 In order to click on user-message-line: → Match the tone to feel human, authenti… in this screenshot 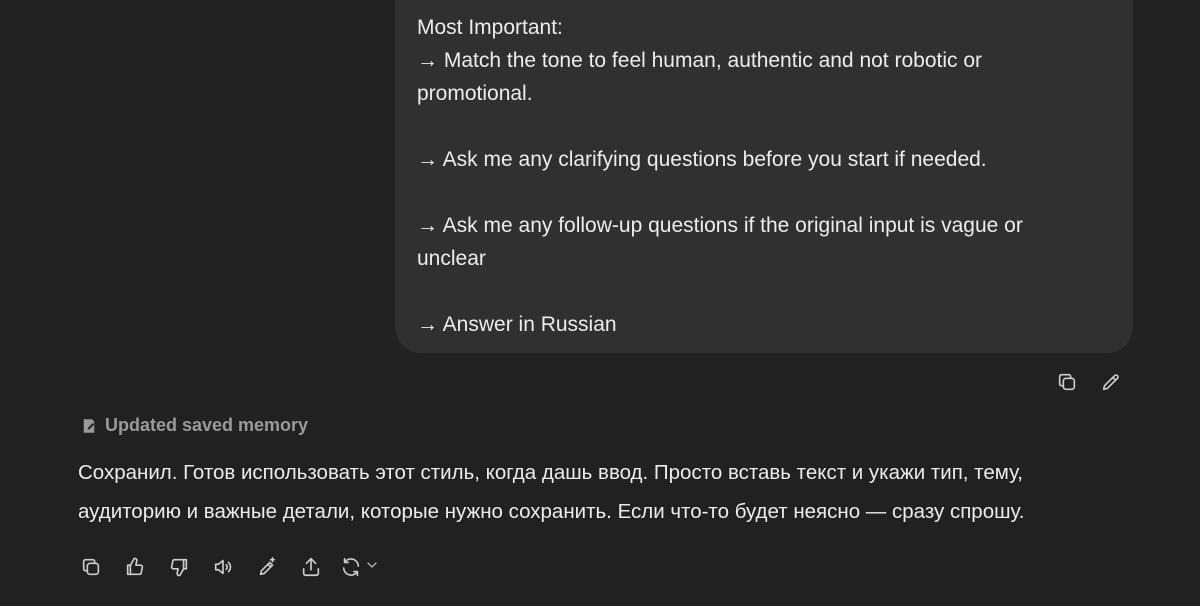, I will do `click(700, 60)`.